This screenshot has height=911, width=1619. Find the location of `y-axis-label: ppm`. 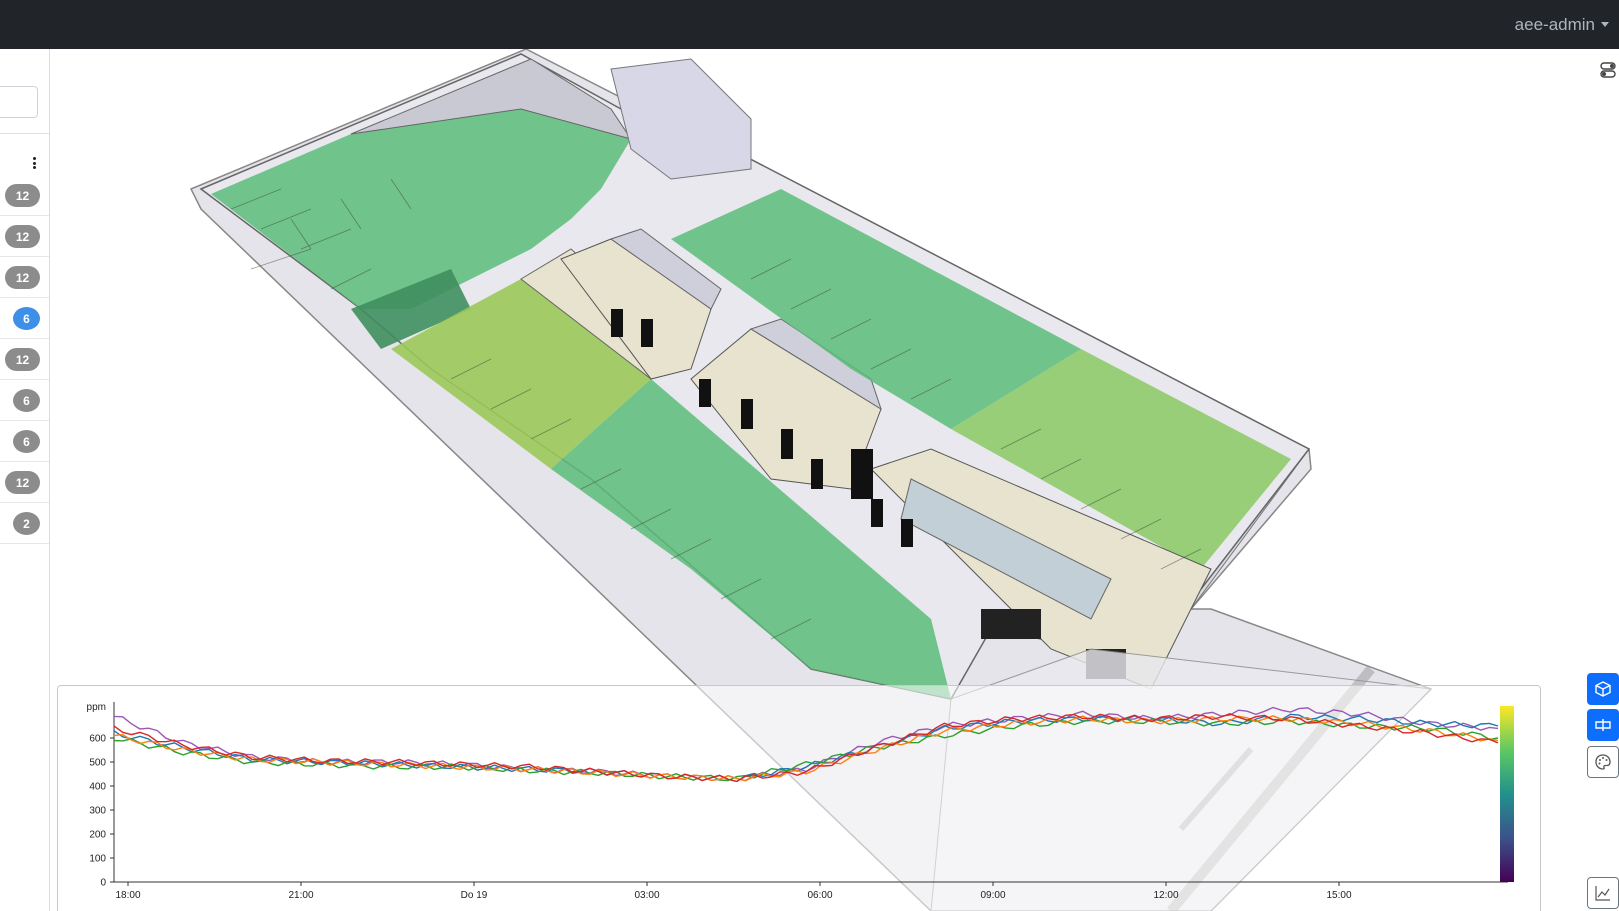

y-axis-label: ppm is located at coordinates (96, 707).